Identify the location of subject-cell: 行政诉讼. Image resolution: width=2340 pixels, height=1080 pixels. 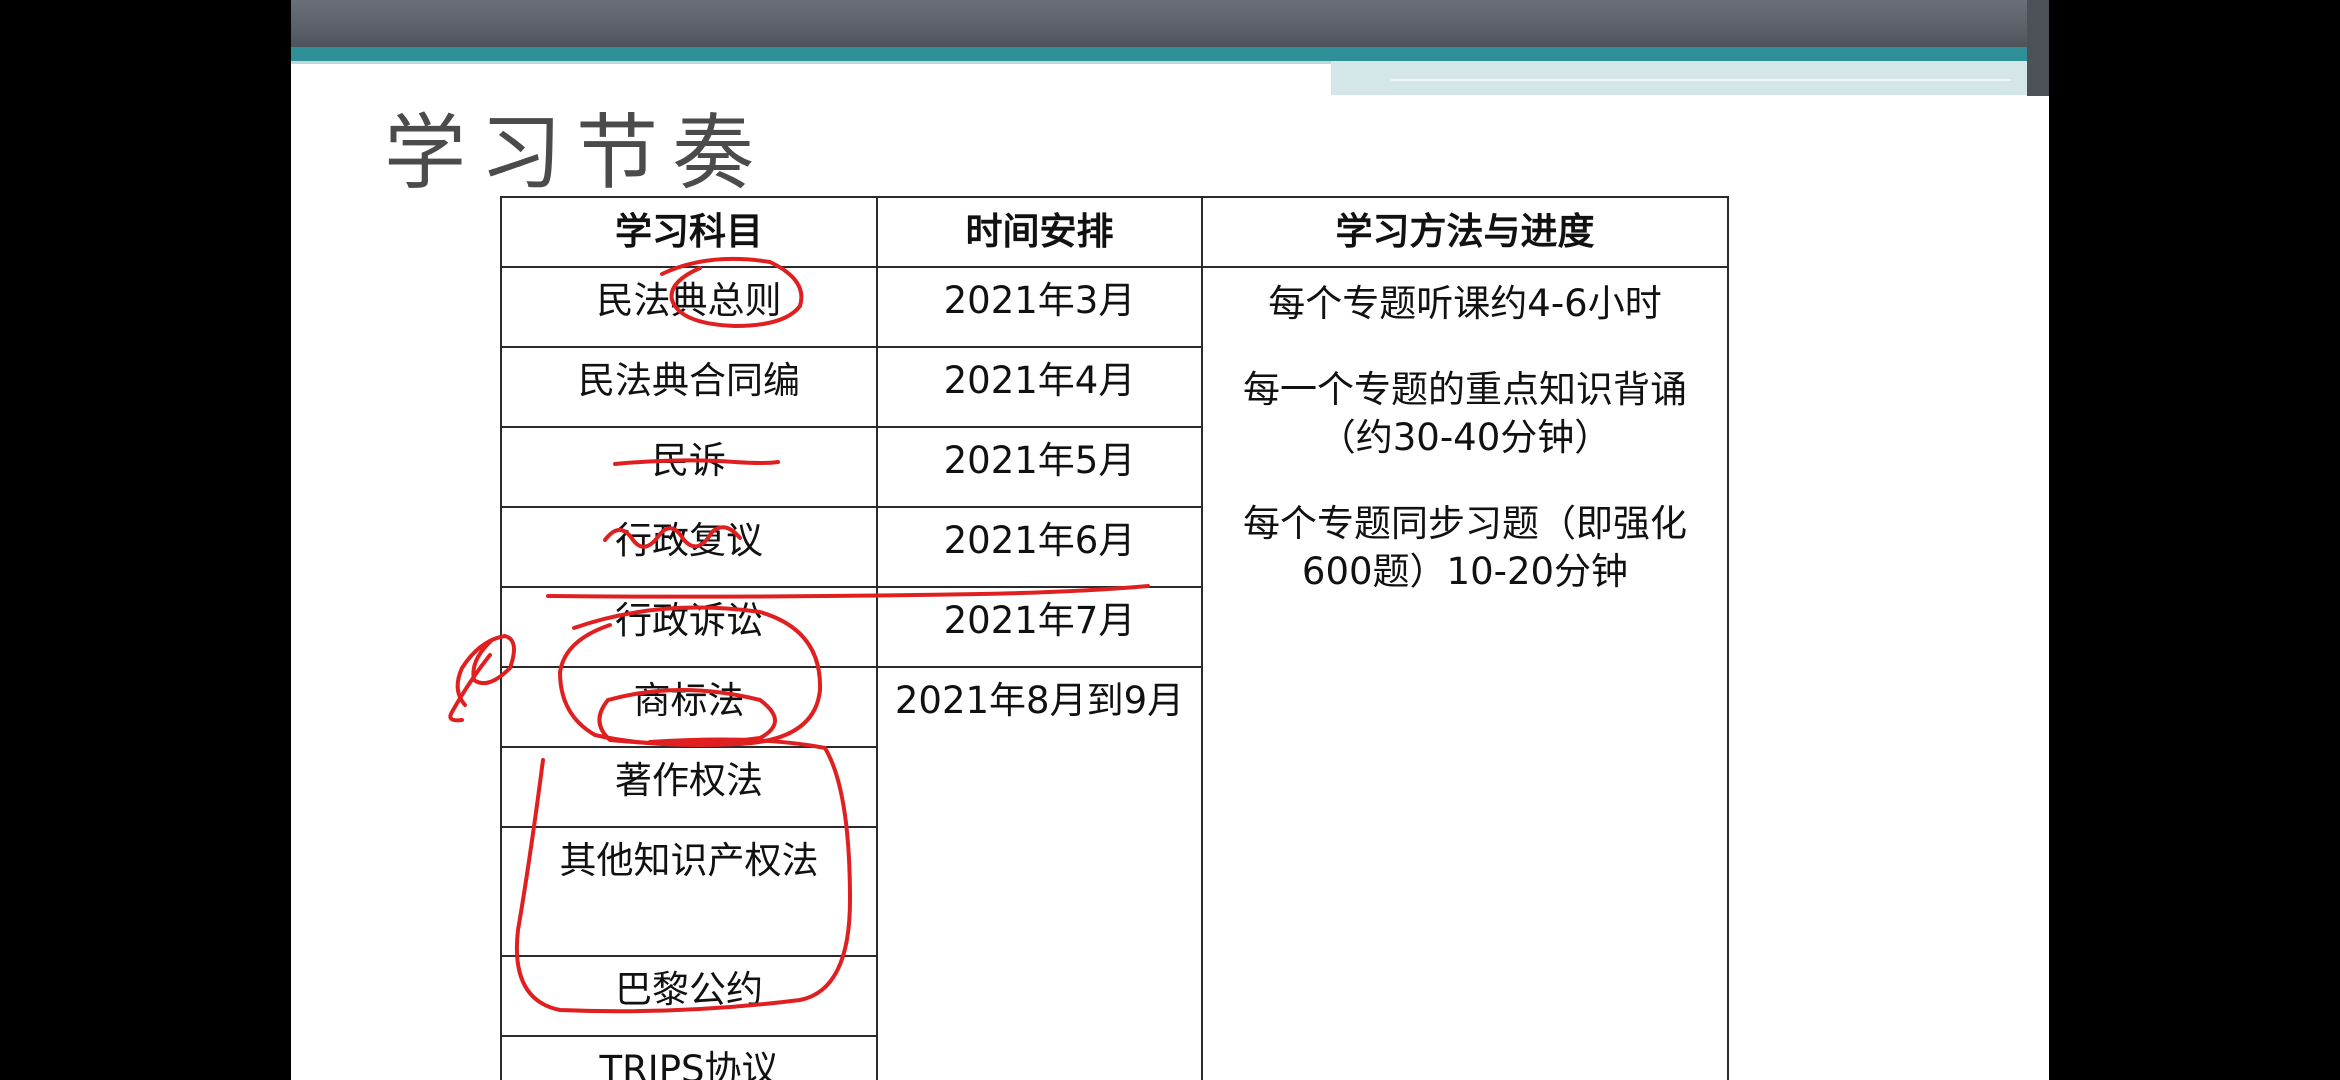
(689, 627).